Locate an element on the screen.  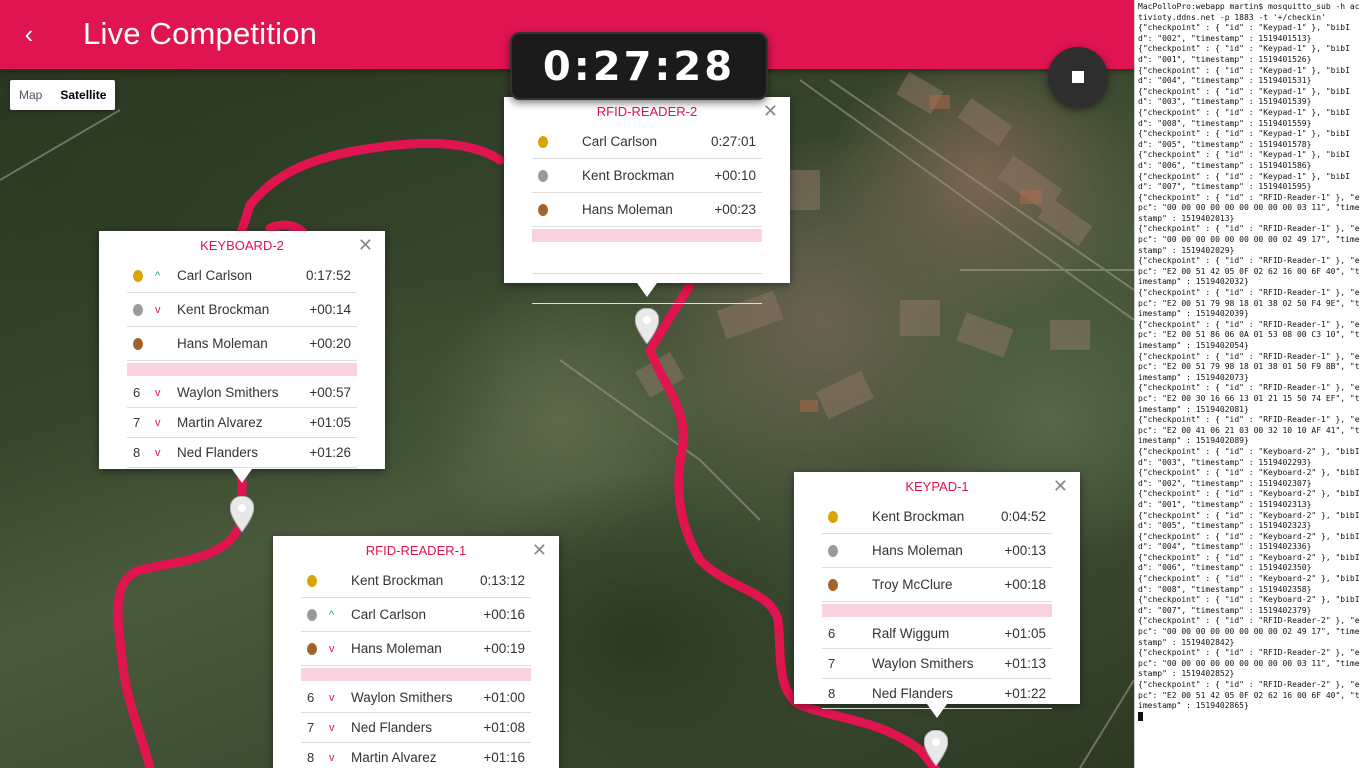
leaderboard-row: v Kent Brockman +00:14 is located at coordinates (242, 310).